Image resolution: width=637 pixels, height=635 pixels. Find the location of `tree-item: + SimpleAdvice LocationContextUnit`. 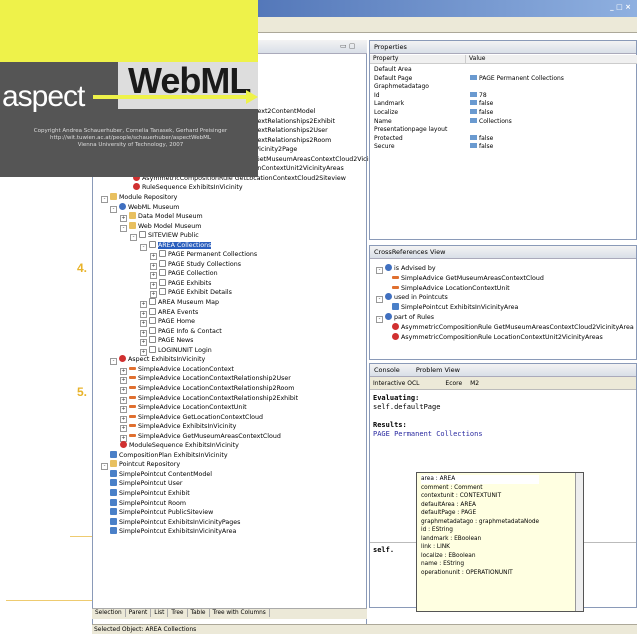

tree-item: + SimpleAdvice LocationContextUnit is located at coordinates (183, 408).